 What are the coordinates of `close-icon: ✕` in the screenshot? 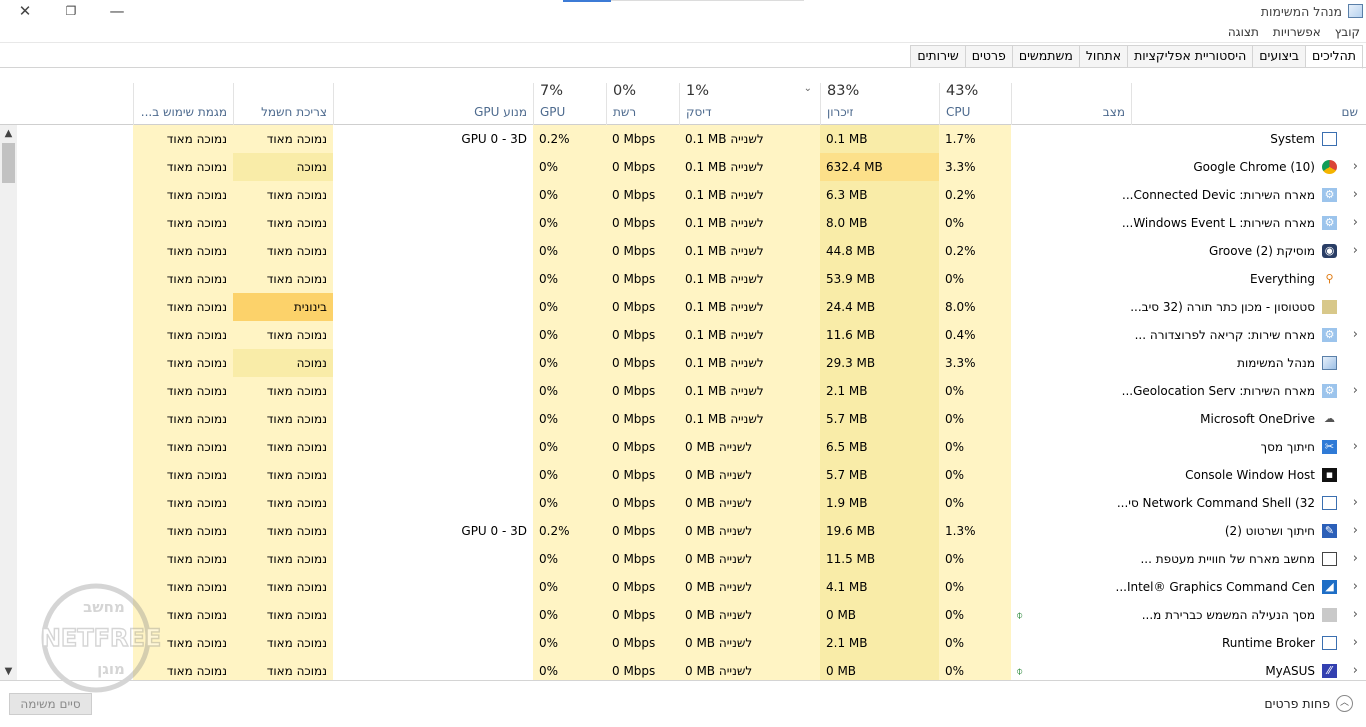 It's located at (25, 11).